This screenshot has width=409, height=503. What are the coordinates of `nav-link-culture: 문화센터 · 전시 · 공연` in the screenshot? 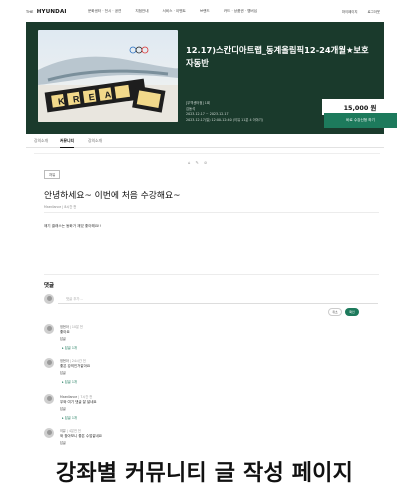 It's located at (104, 11).